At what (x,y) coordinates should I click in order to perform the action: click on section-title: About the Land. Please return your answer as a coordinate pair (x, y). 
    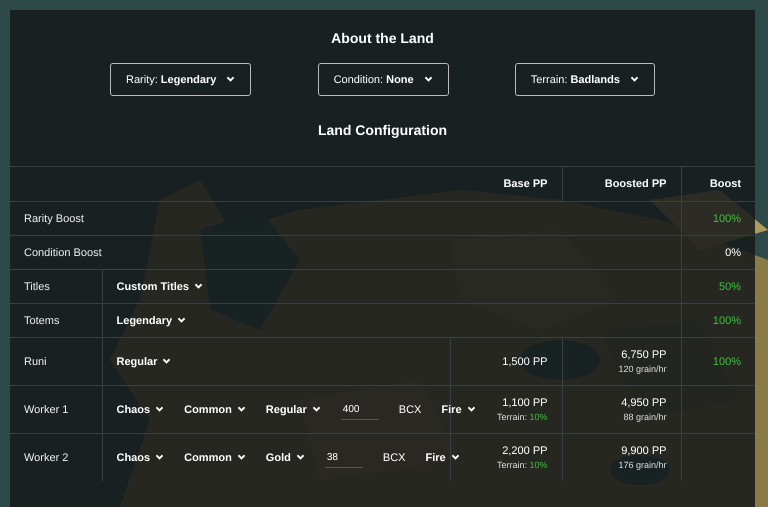
    Looking at the image, I should click on (382, 37).